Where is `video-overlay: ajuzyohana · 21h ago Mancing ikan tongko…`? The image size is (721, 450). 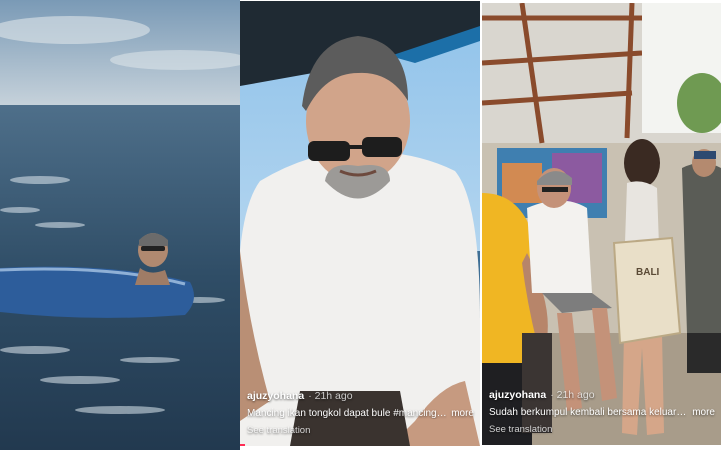
video-overlay: ajuzyohana · 21h ago Mancing ikan tongko… is located at coordinates (360, 418).